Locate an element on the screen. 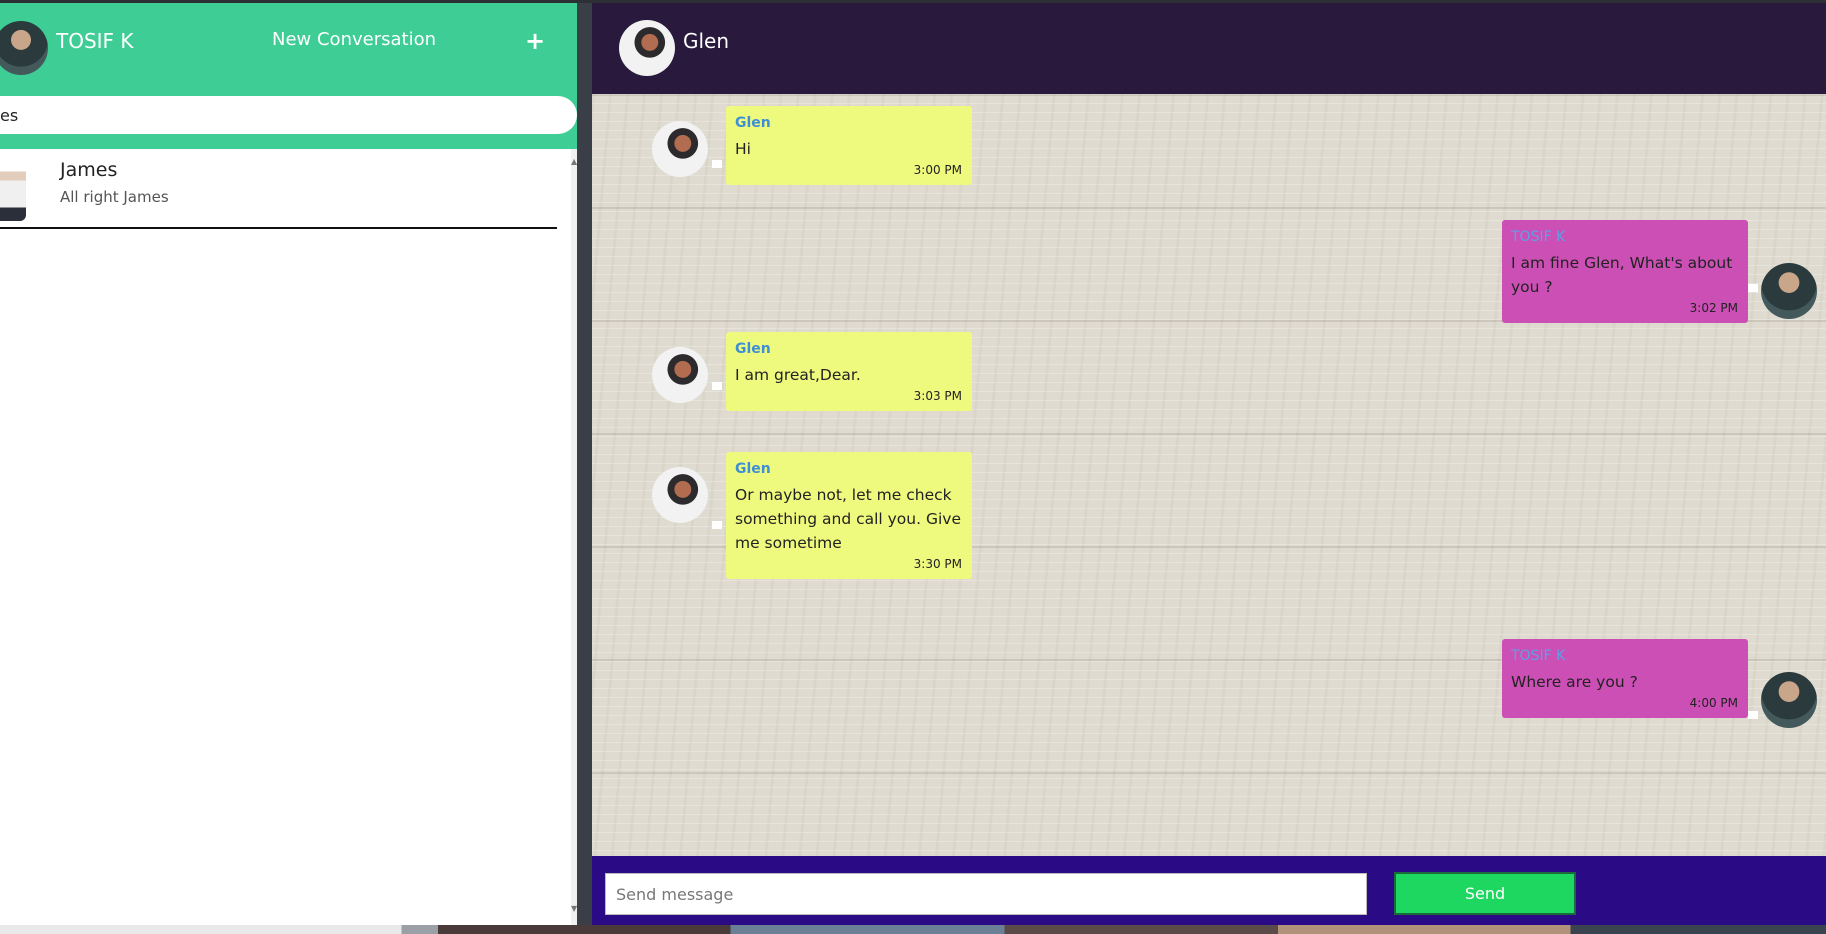 The width and height of the screenshot is (1826, 934). search-input is located at coordinates (288, 115).